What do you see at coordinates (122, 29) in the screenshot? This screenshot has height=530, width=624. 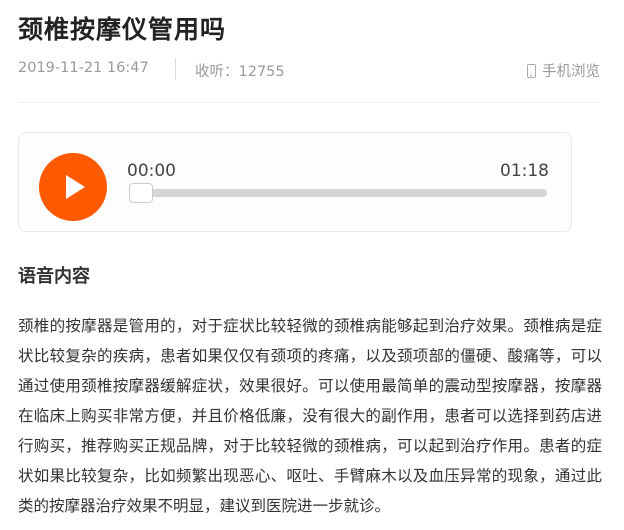 I see `page-title: 颈椎按摩仪管用吗` at bounding box center [122, 29].